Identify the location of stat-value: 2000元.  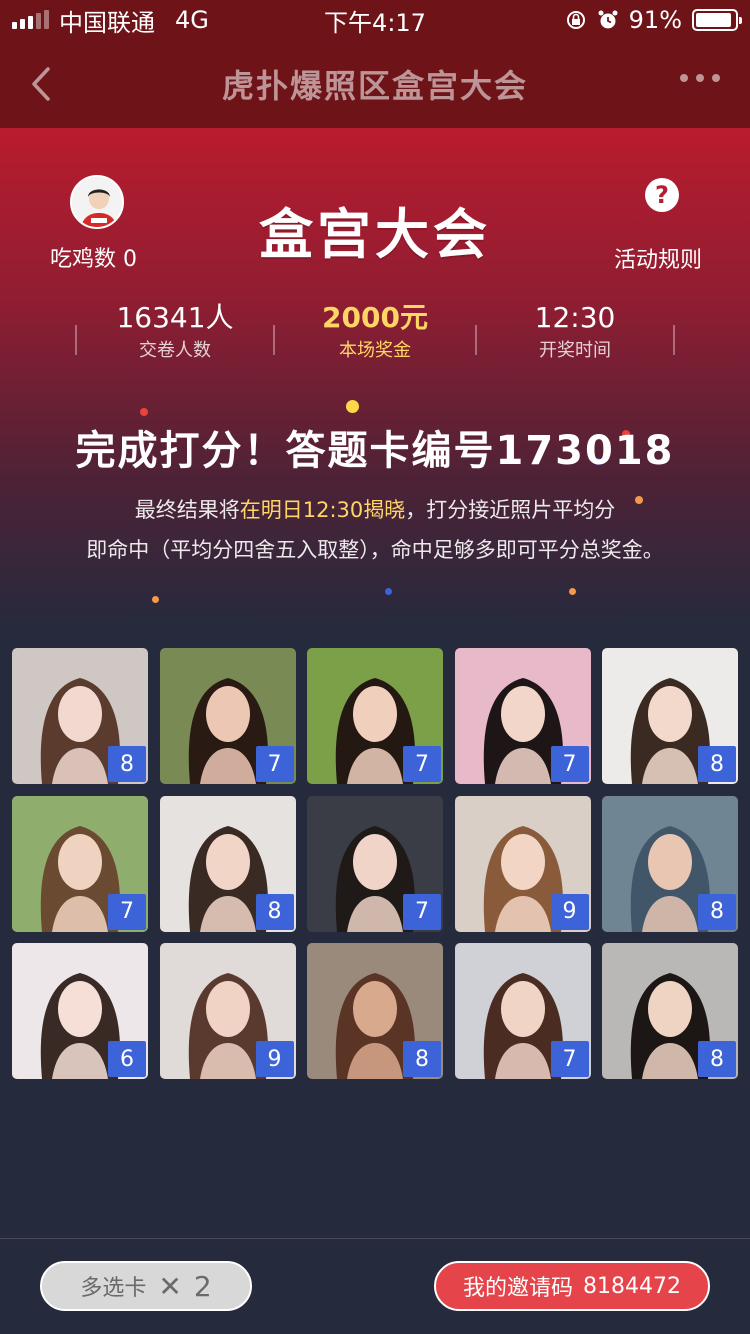
(375, 317).